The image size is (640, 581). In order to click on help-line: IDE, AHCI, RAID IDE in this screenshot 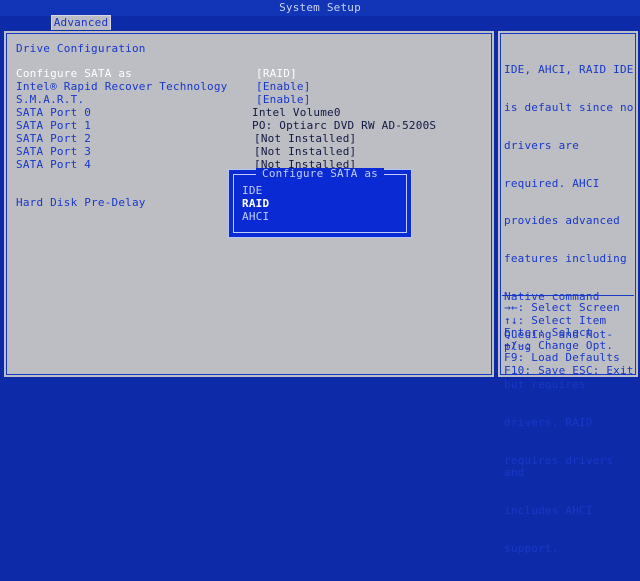, I will do `click(569, 70)`.